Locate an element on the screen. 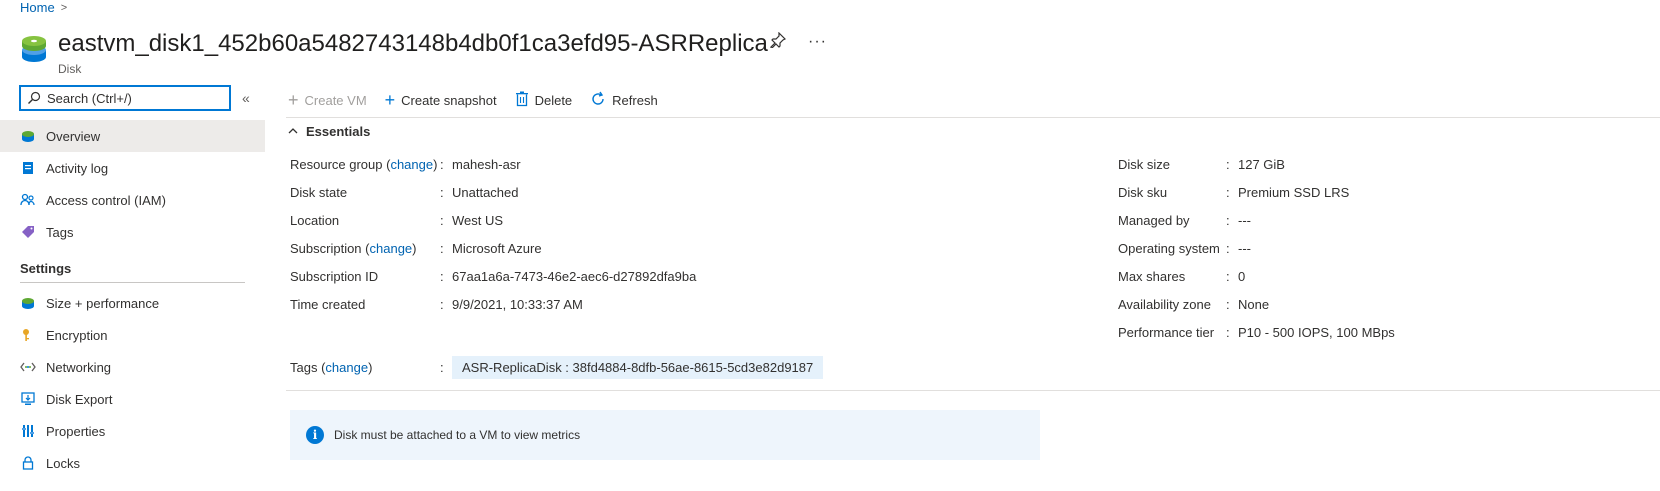 This screenshot has width=1660, height=491. essentials-row-operating-system: Operating system : --- is located at coordinates (1256, 255).